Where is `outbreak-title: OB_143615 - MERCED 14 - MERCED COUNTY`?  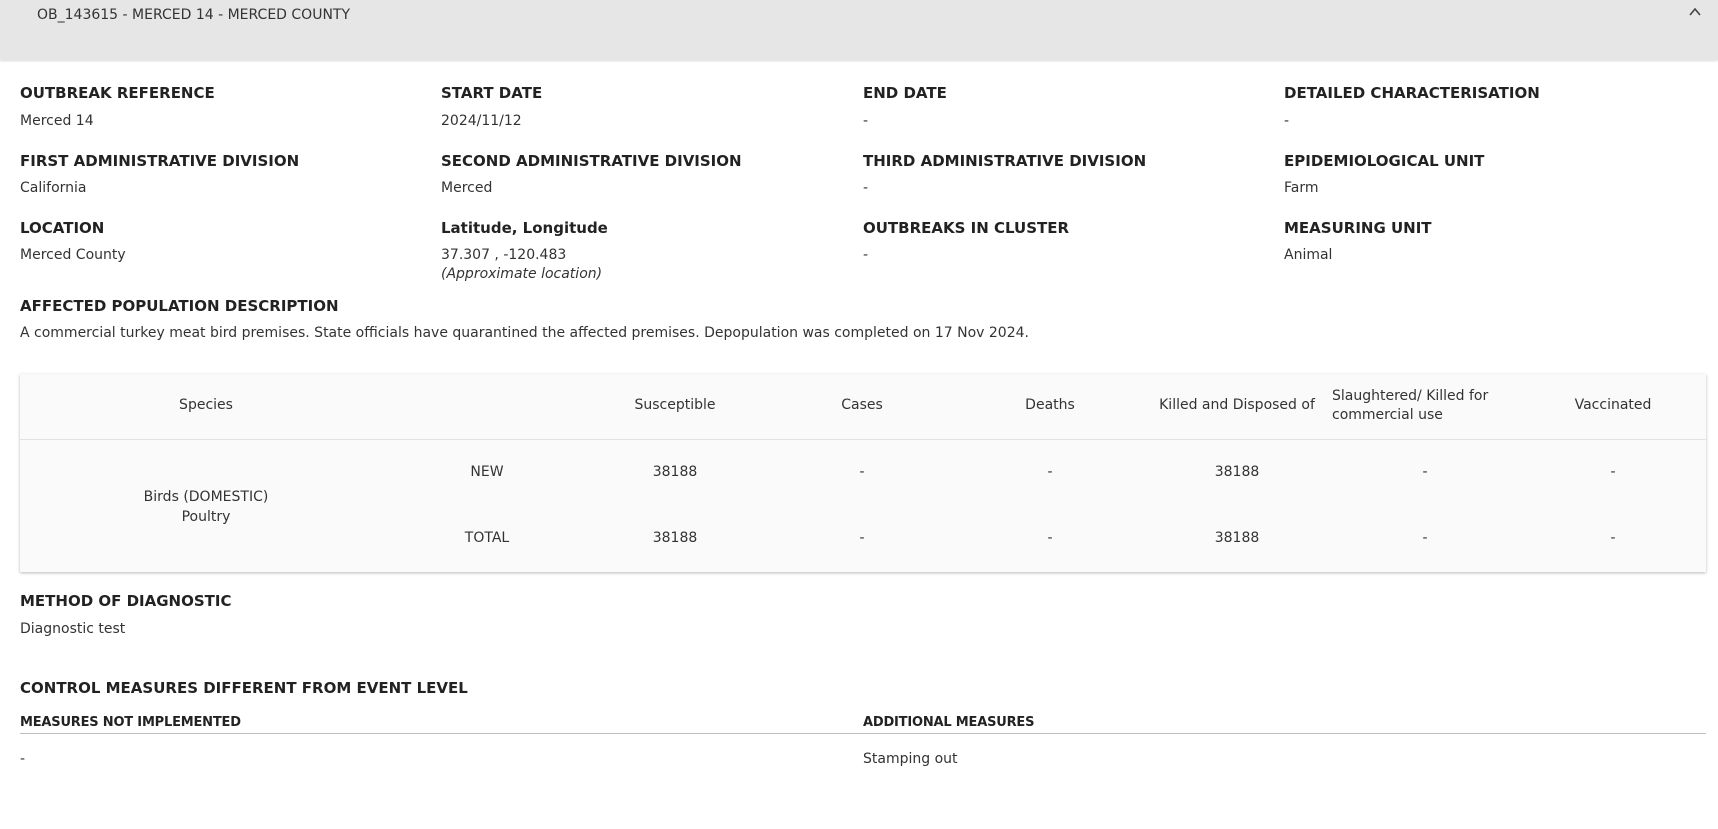 outbreak-title: OB_143615 - MERCED 14 - MERCED COUNTY is located at coordinates (194, 15).